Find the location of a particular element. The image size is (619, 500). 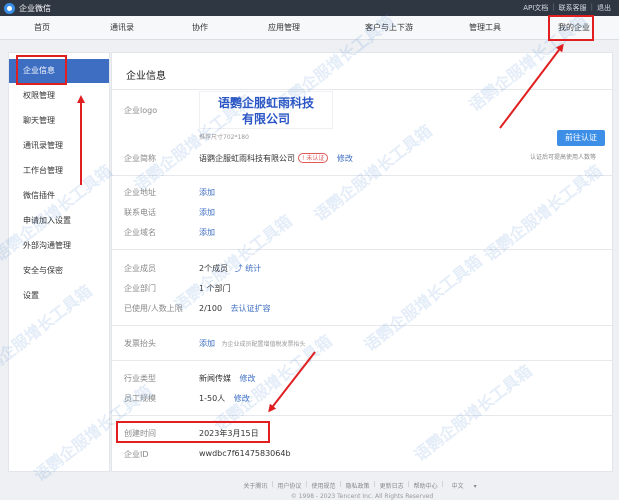

departments-value: 1 个部门 is located at coordinates (215, 288).